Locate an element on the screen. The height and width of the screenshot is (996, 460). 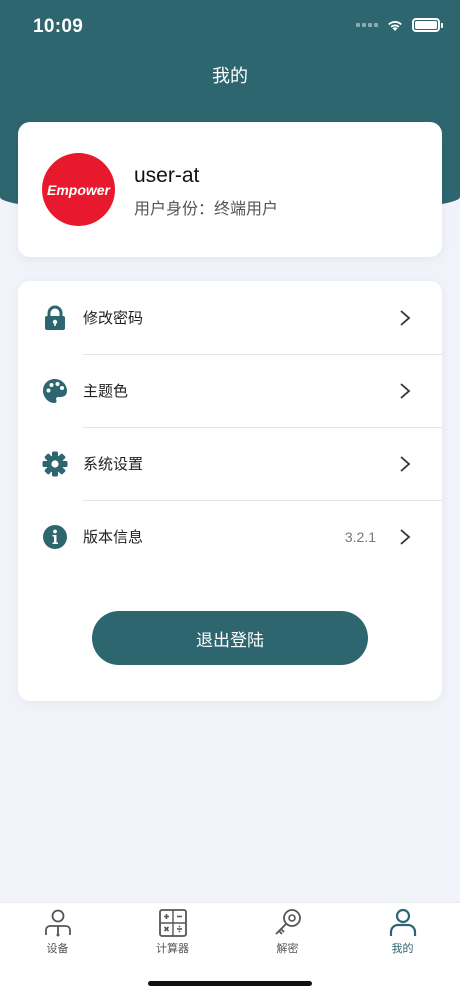
avatar: Empower is located at coordinates (78, 189).